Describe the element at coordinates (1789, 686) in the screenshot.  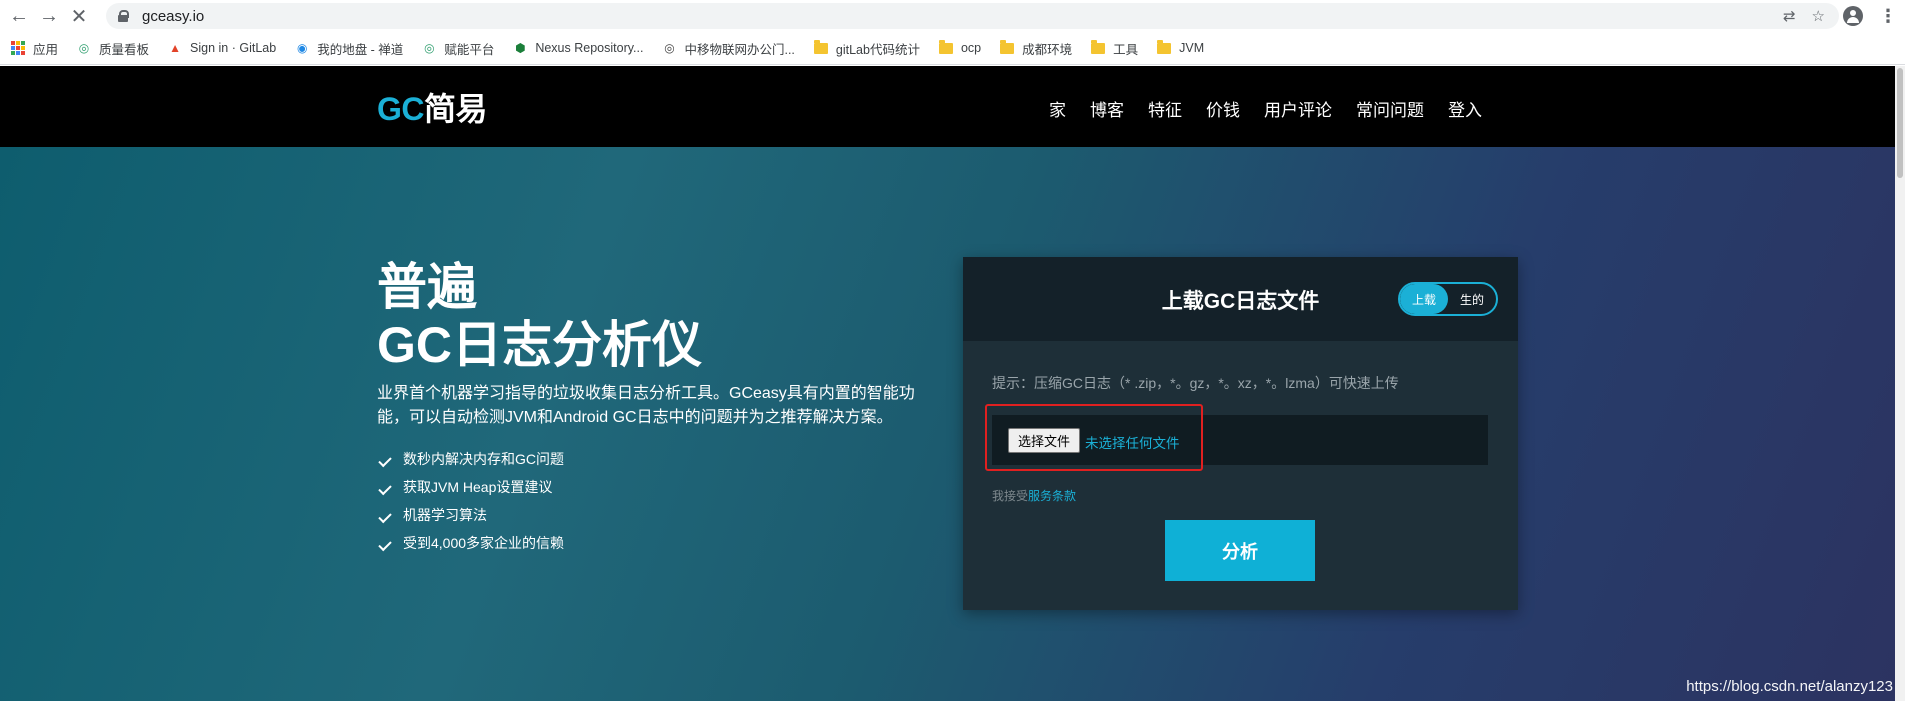
I see `watermark: https://blog.csdn.net/alanzy123` at that location.